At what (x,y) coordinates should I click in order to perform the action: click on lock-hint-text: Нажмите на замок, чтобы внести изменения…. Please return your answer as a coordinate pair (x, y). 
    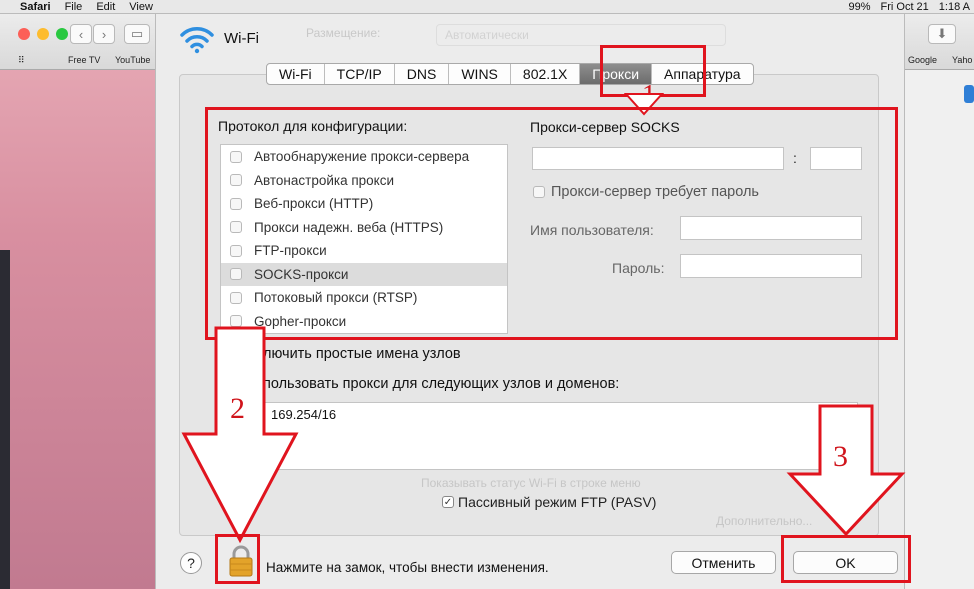
    Looking at the image, I should click on (407, 567).